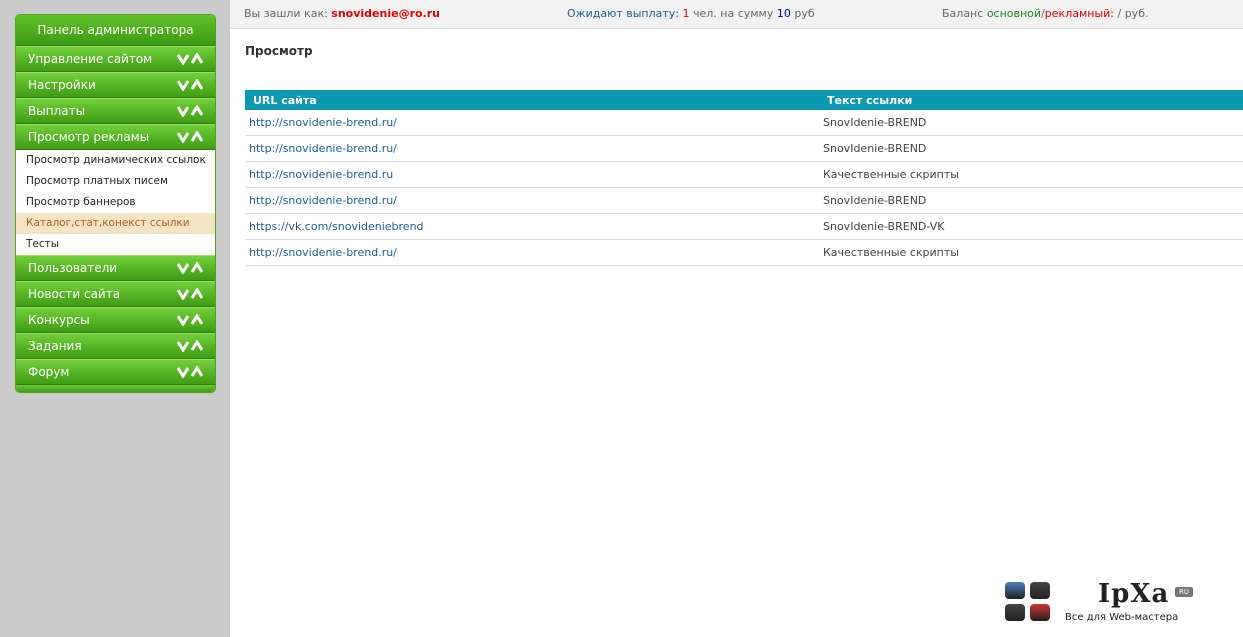 This screenshot has width=1243, height=637. I want to click on menu-ad-view: Просмотр рекламы, so click(115, 137).